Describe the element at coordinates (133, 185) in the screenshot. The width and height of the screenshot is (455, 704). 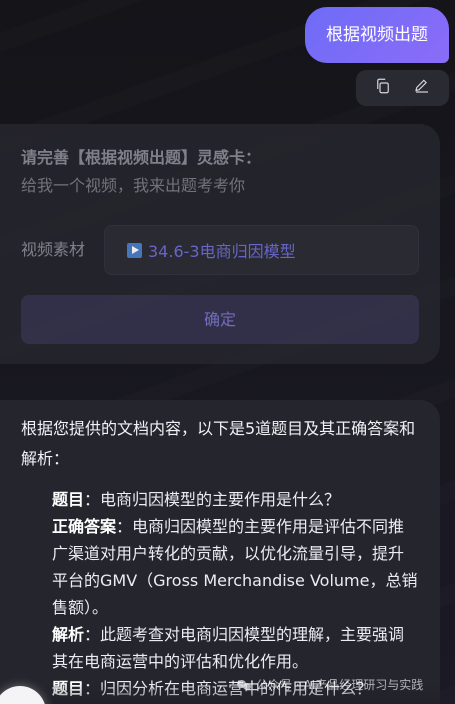
I see `card-subtitle: 给我一个视频，我来出题考考你` at that location.